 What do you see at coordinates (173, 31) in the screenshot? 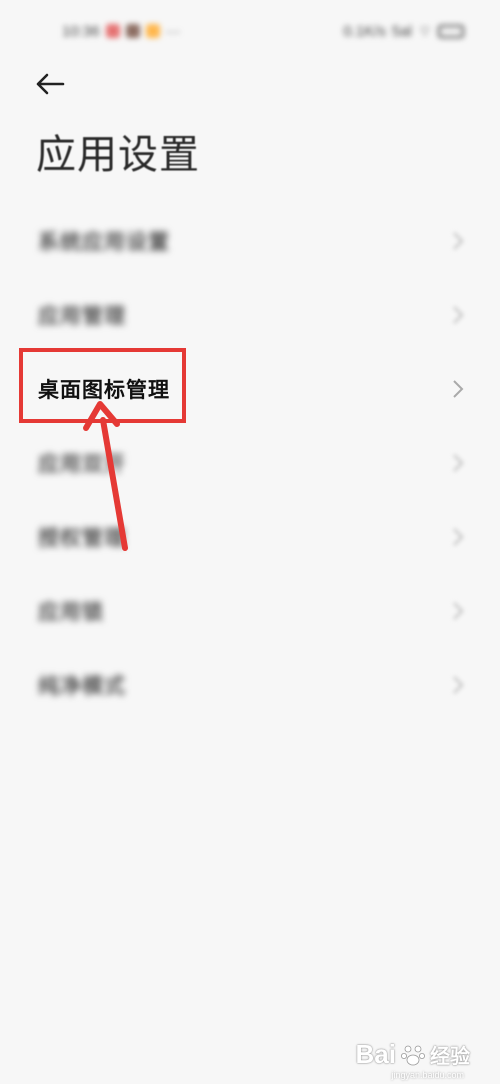
I see `more-notifications-icon: ···` at bounding box center [173, 31].